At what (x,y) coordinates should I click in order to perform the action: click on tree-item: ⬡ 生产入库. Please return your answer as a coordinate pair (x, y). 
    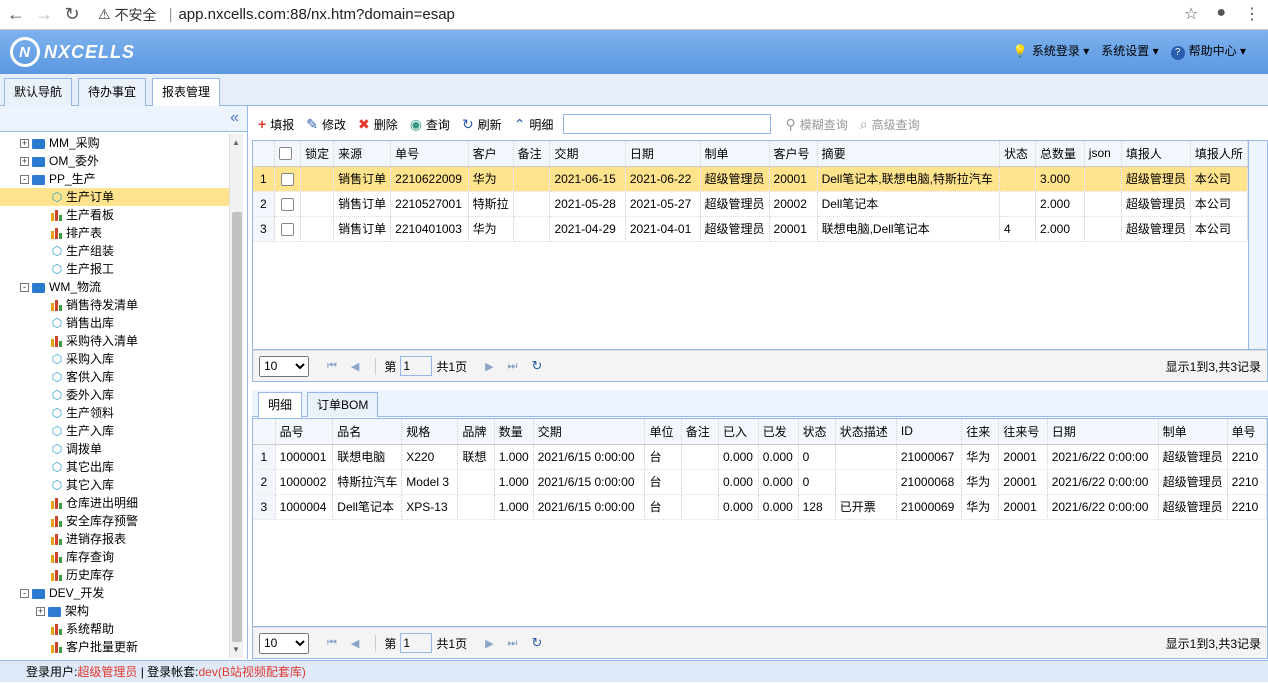
    Looking at the image, I should click on (114, 431).